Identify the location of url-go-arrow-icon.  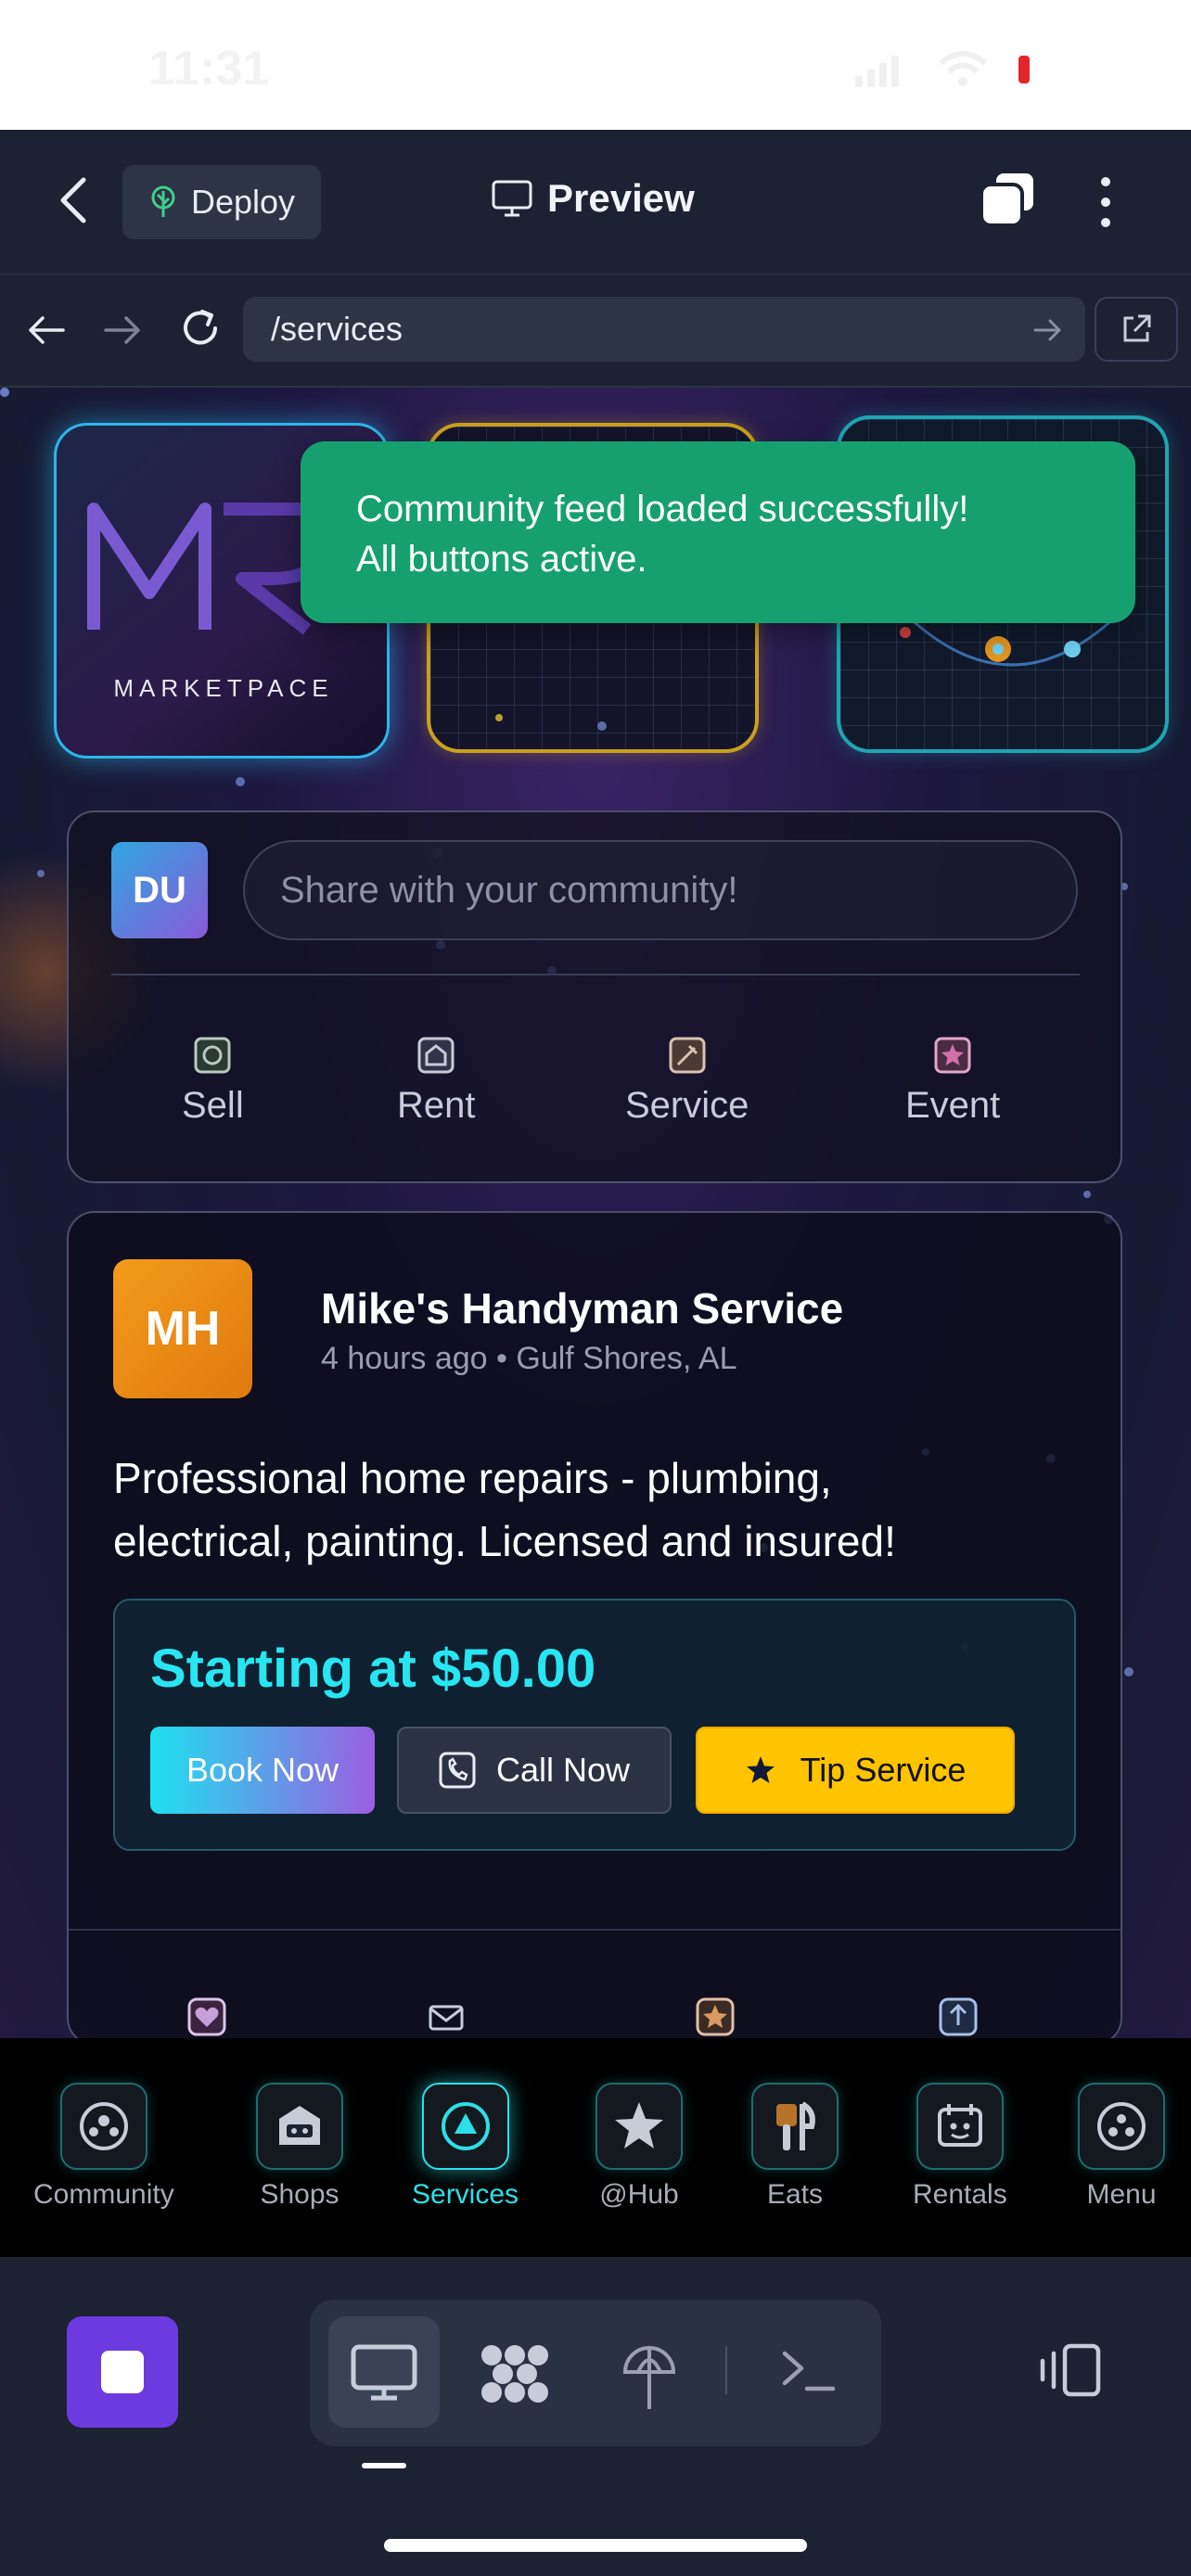
(1048, 330).